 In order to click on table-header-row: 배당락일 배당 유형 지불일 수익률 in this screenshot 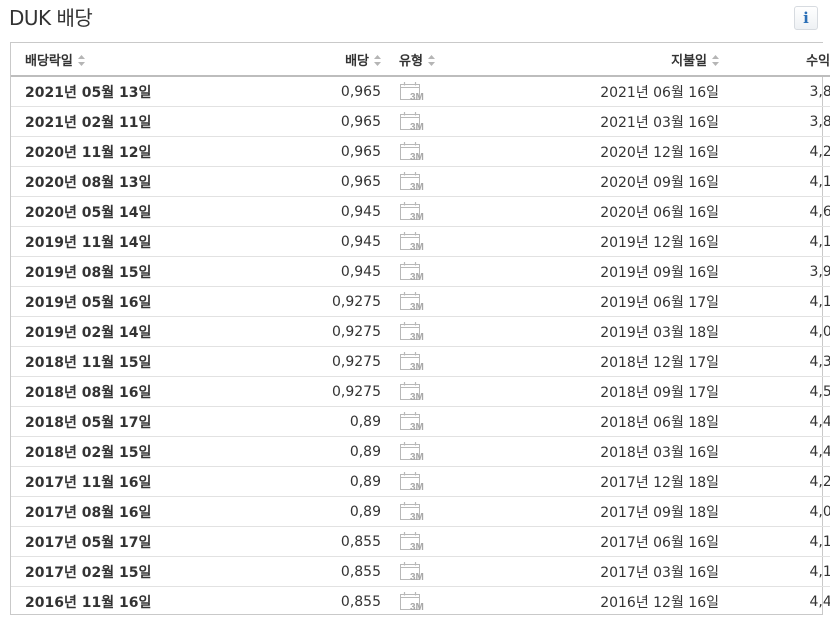, I will do `click(420, 60)`.